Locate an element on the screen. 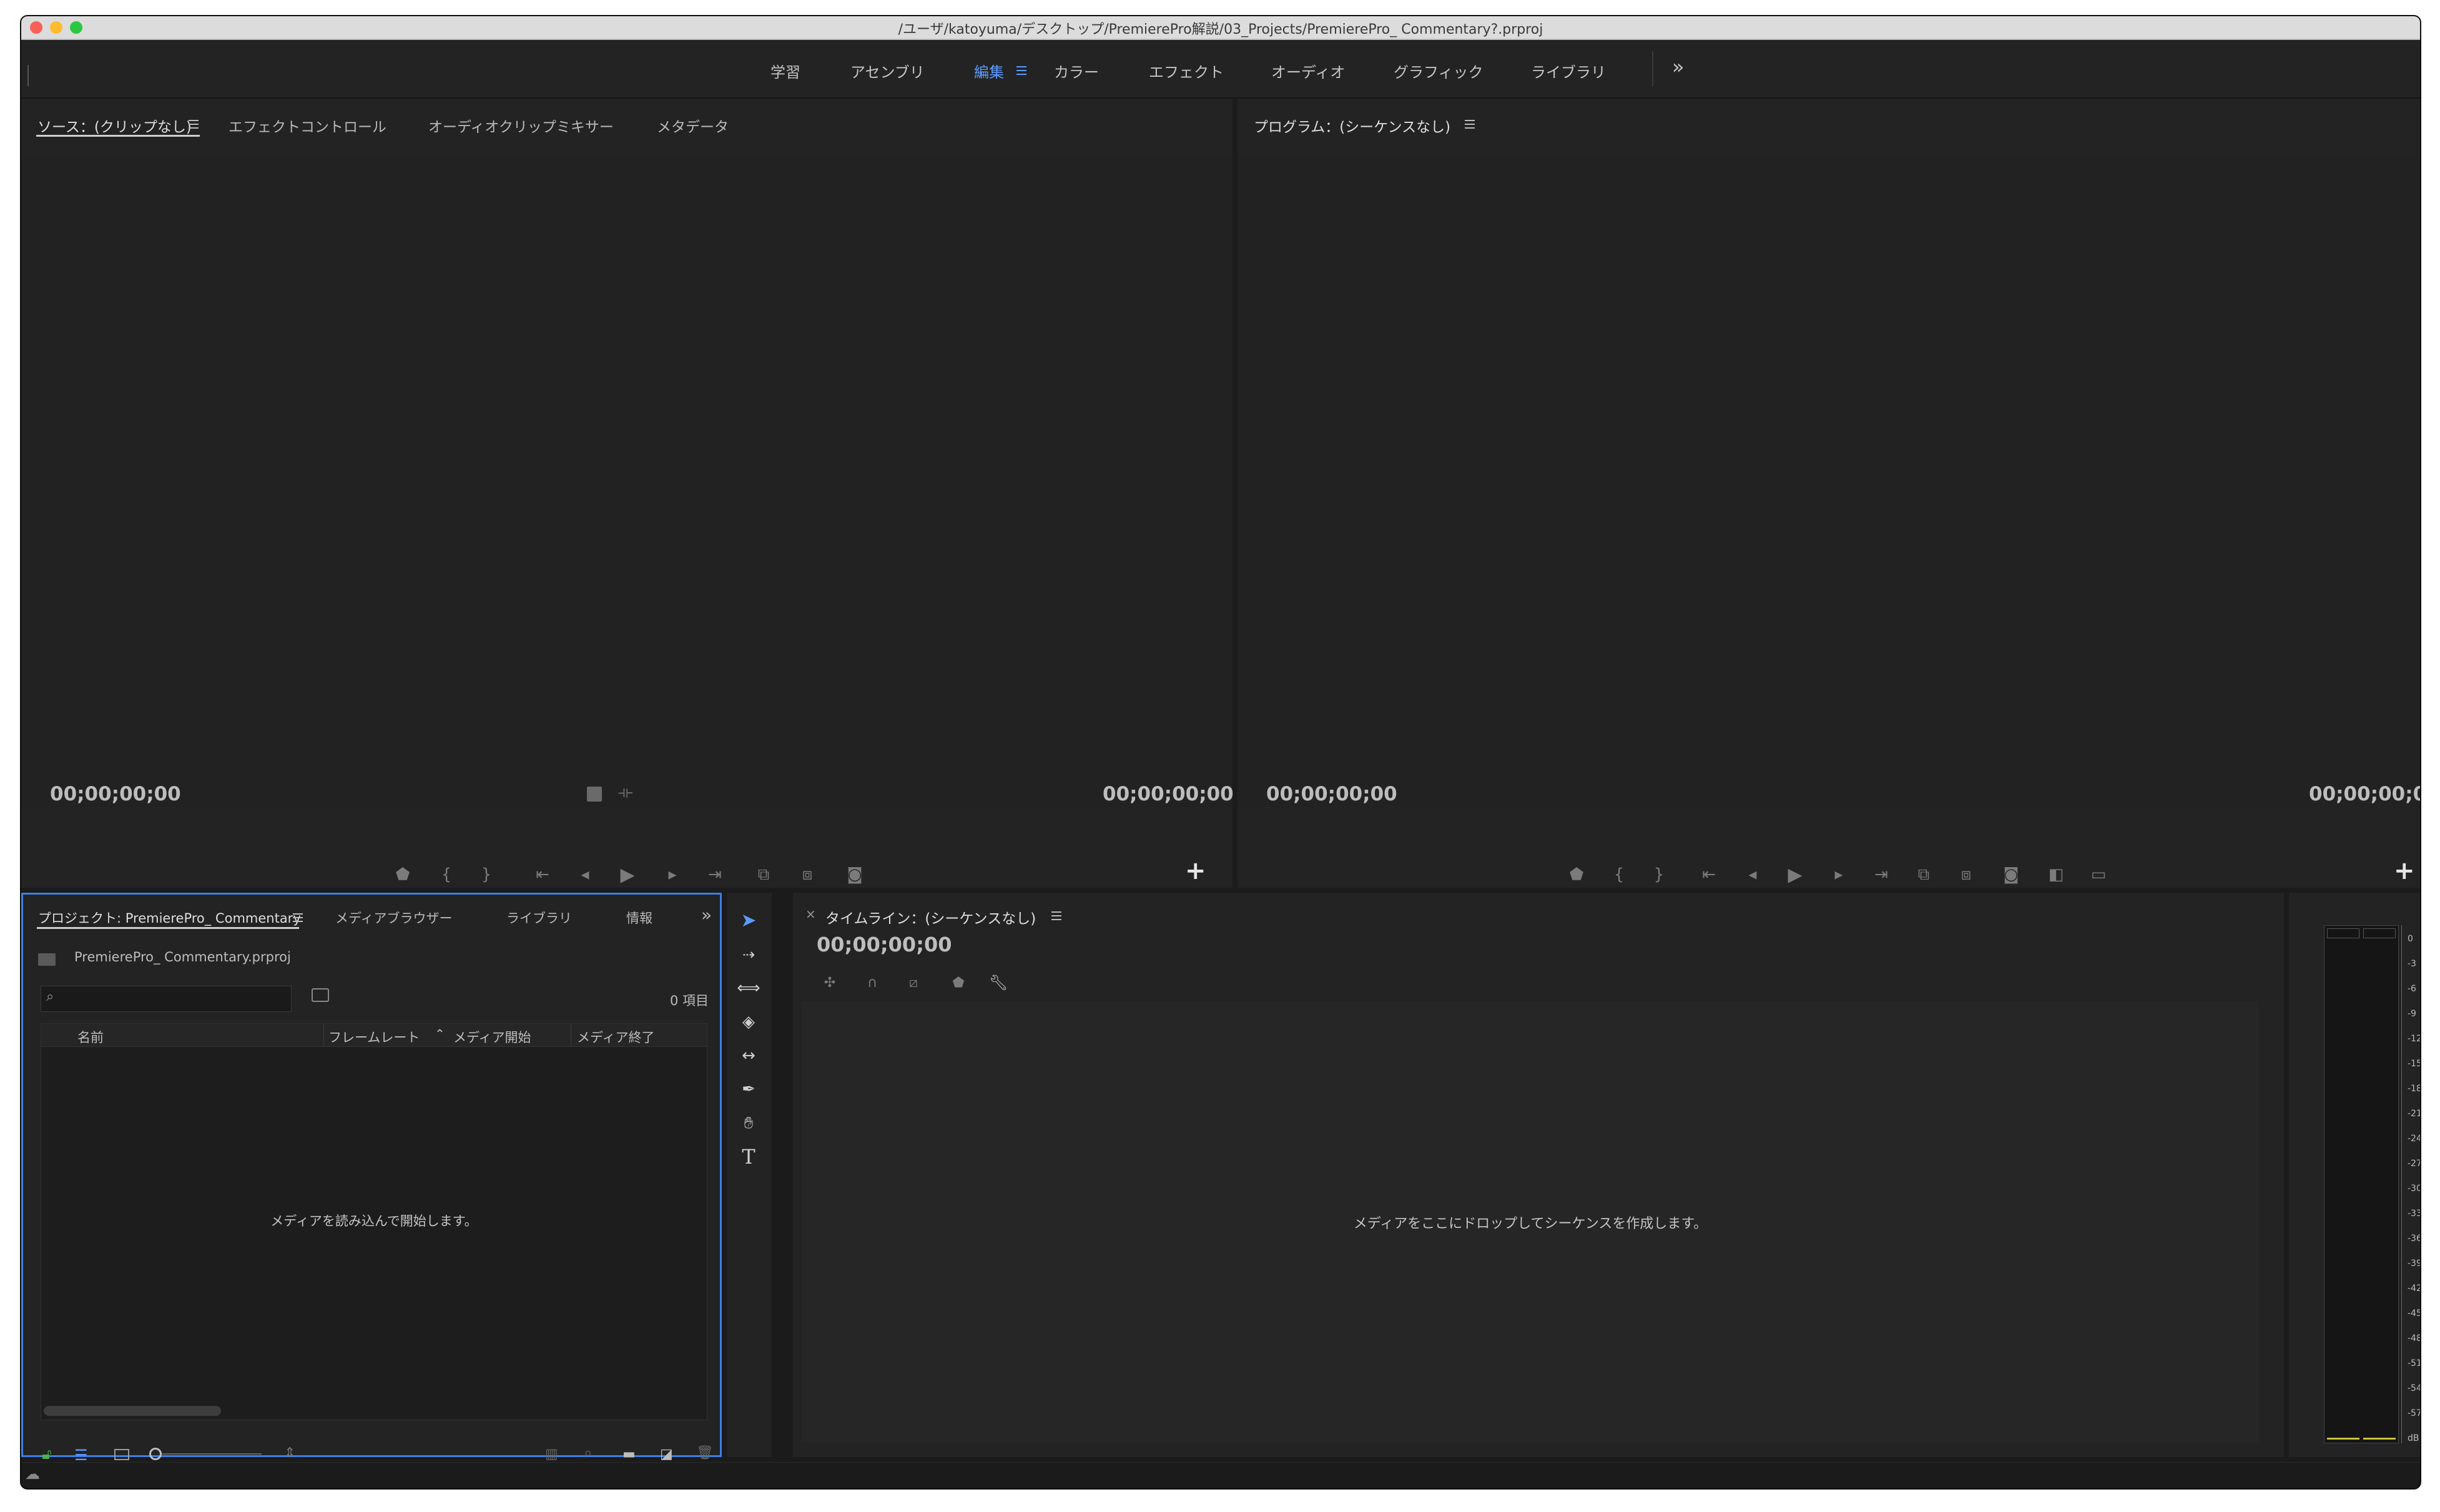 This screenshot has height=1512, width=2440. tab-effect-controls: エフェクトコントロール is located at coordinates (307, 126).